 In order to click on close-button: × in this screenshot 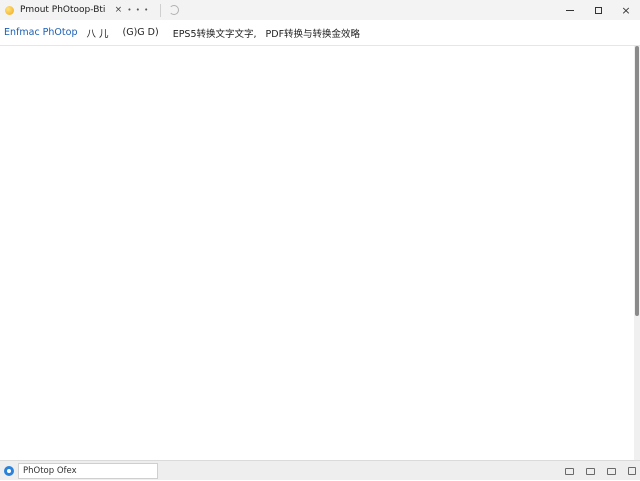, I will do `click(626, 10)`.